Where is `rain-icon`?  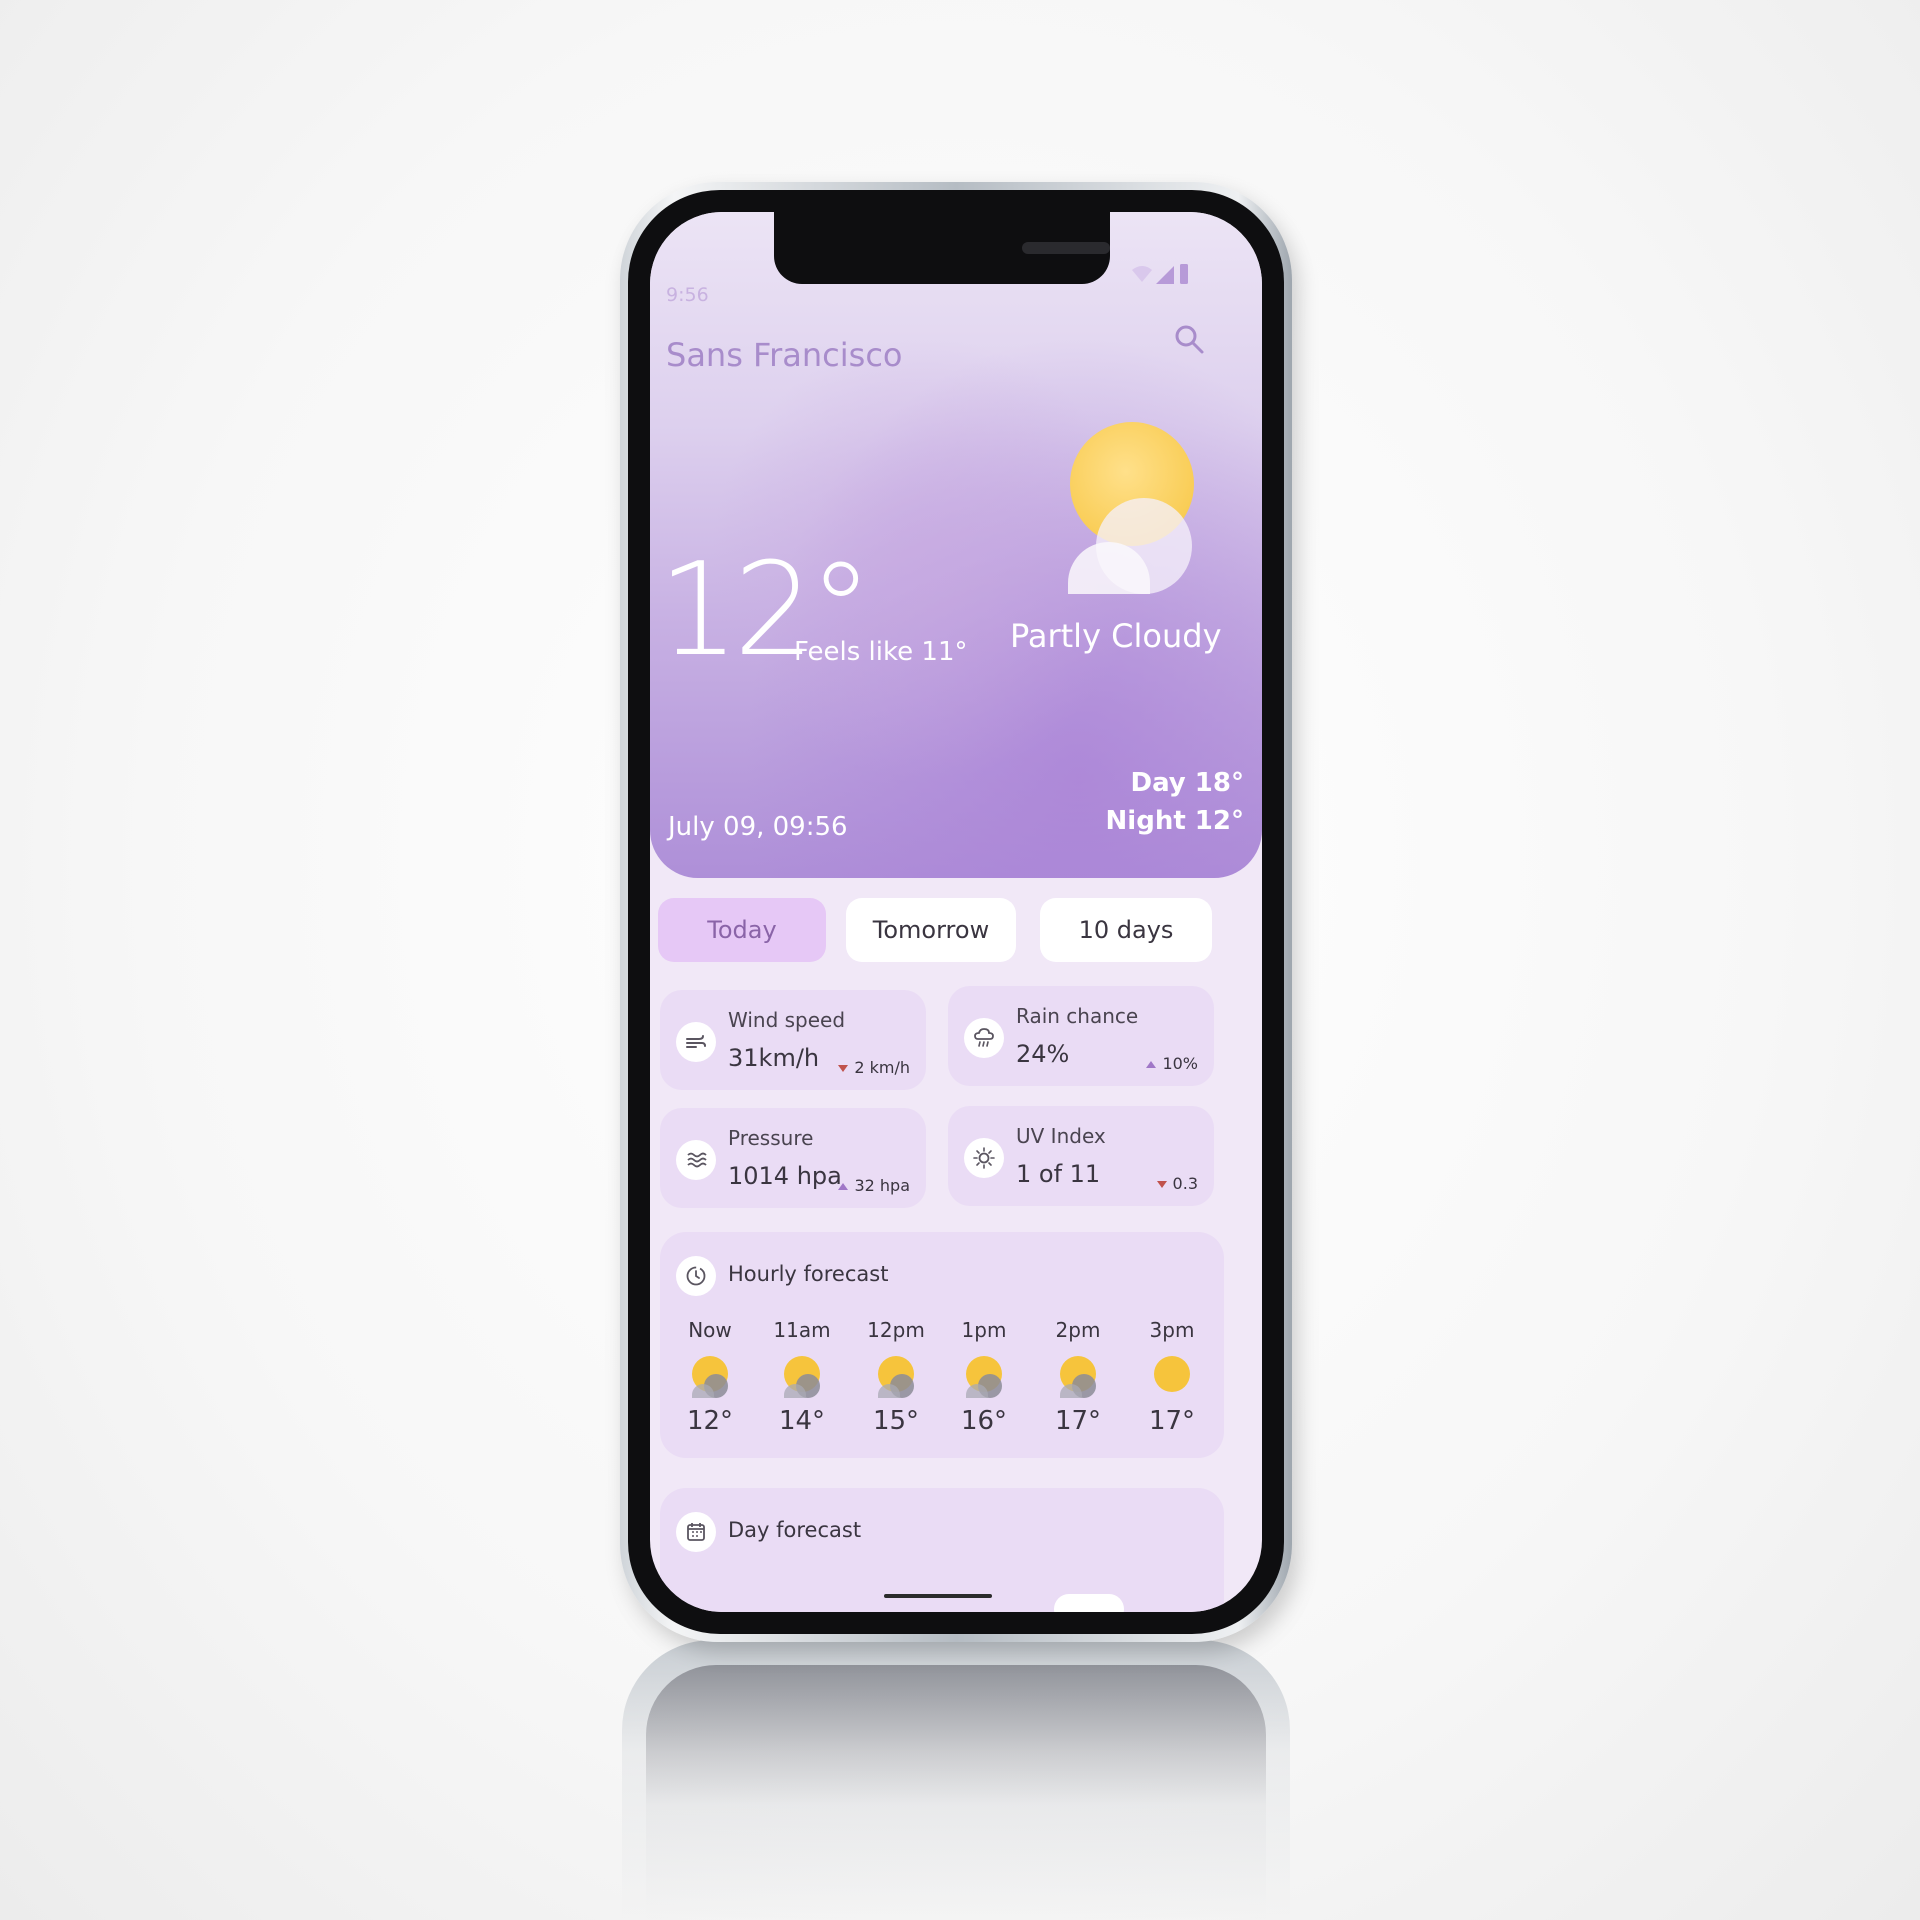 rain-icon is located at coordinates (984, 1038).